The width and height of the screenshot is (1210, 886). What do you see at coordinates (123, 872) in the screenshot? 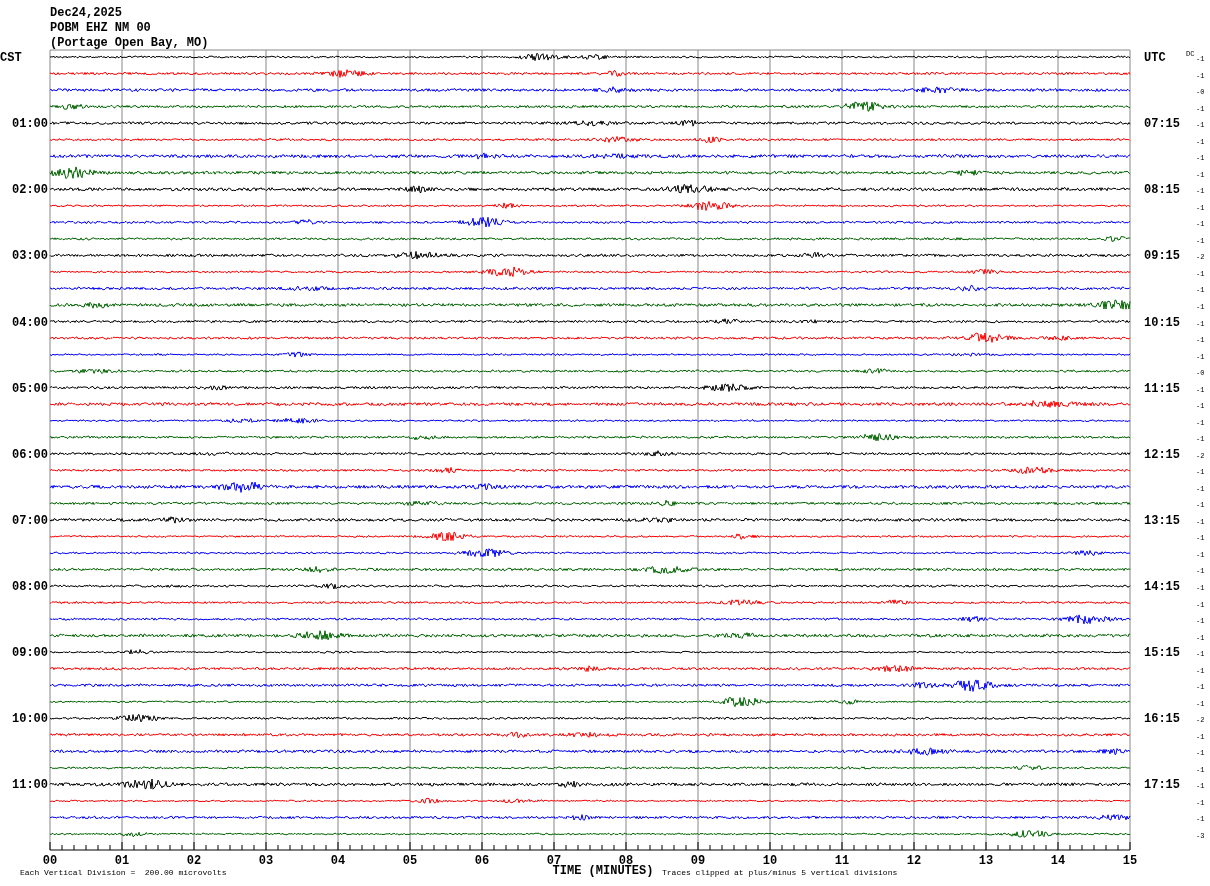
I see `scale-note: Each Vertical Division = 200.00 microvolts` at bounding box center [123, 872].